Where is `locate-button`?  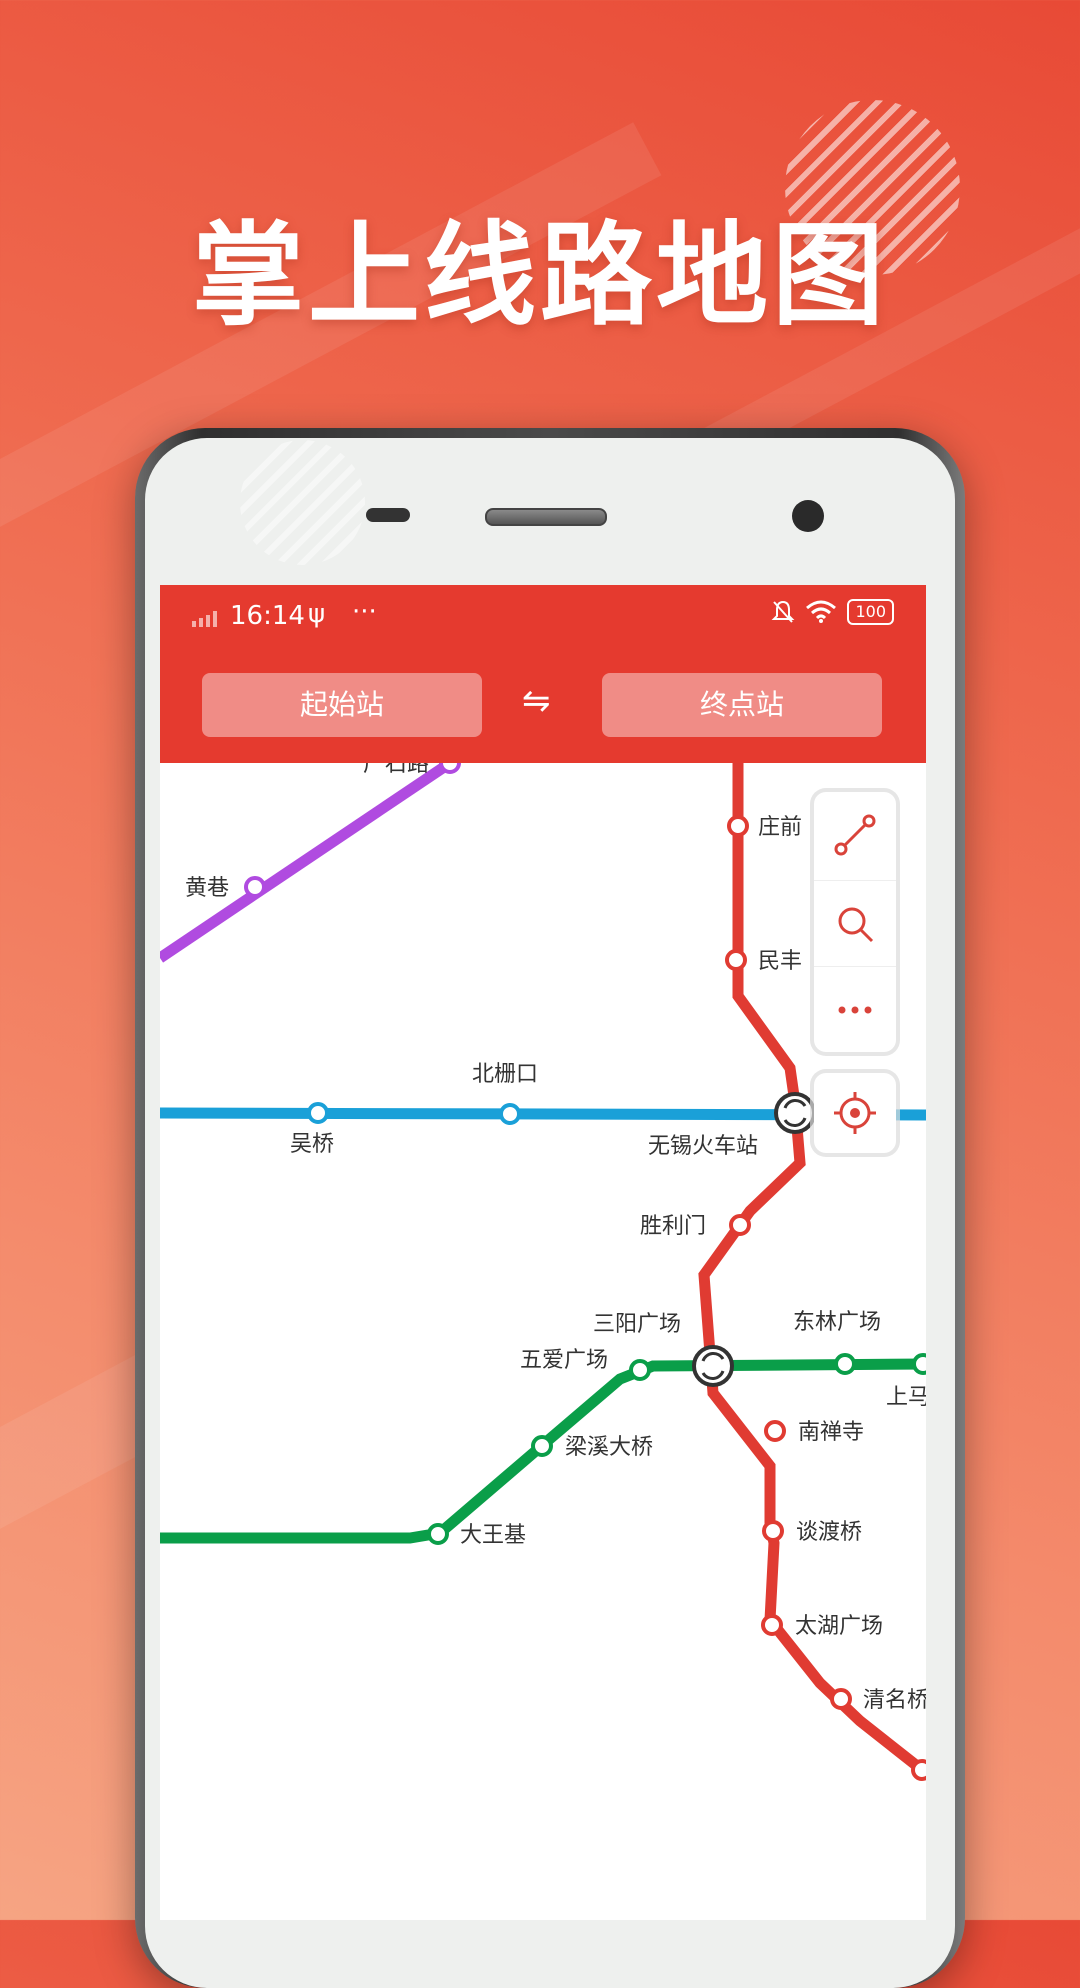 locate-button is located at coordinates (855, 1113).